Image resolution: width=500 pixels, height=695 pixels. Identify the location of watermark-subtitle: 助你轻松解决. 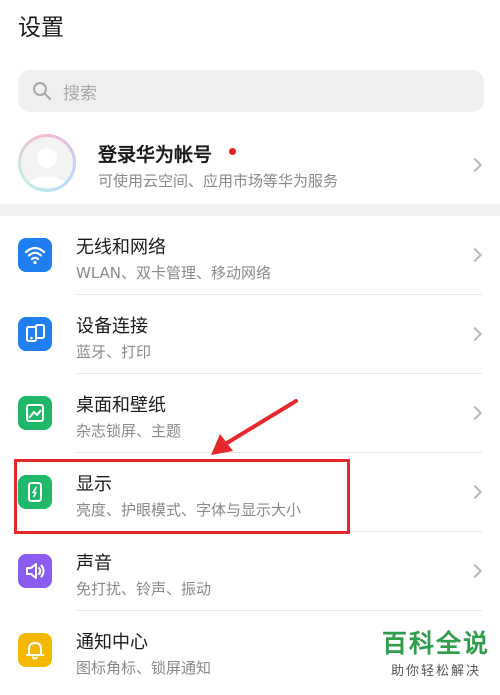
(435, 671).